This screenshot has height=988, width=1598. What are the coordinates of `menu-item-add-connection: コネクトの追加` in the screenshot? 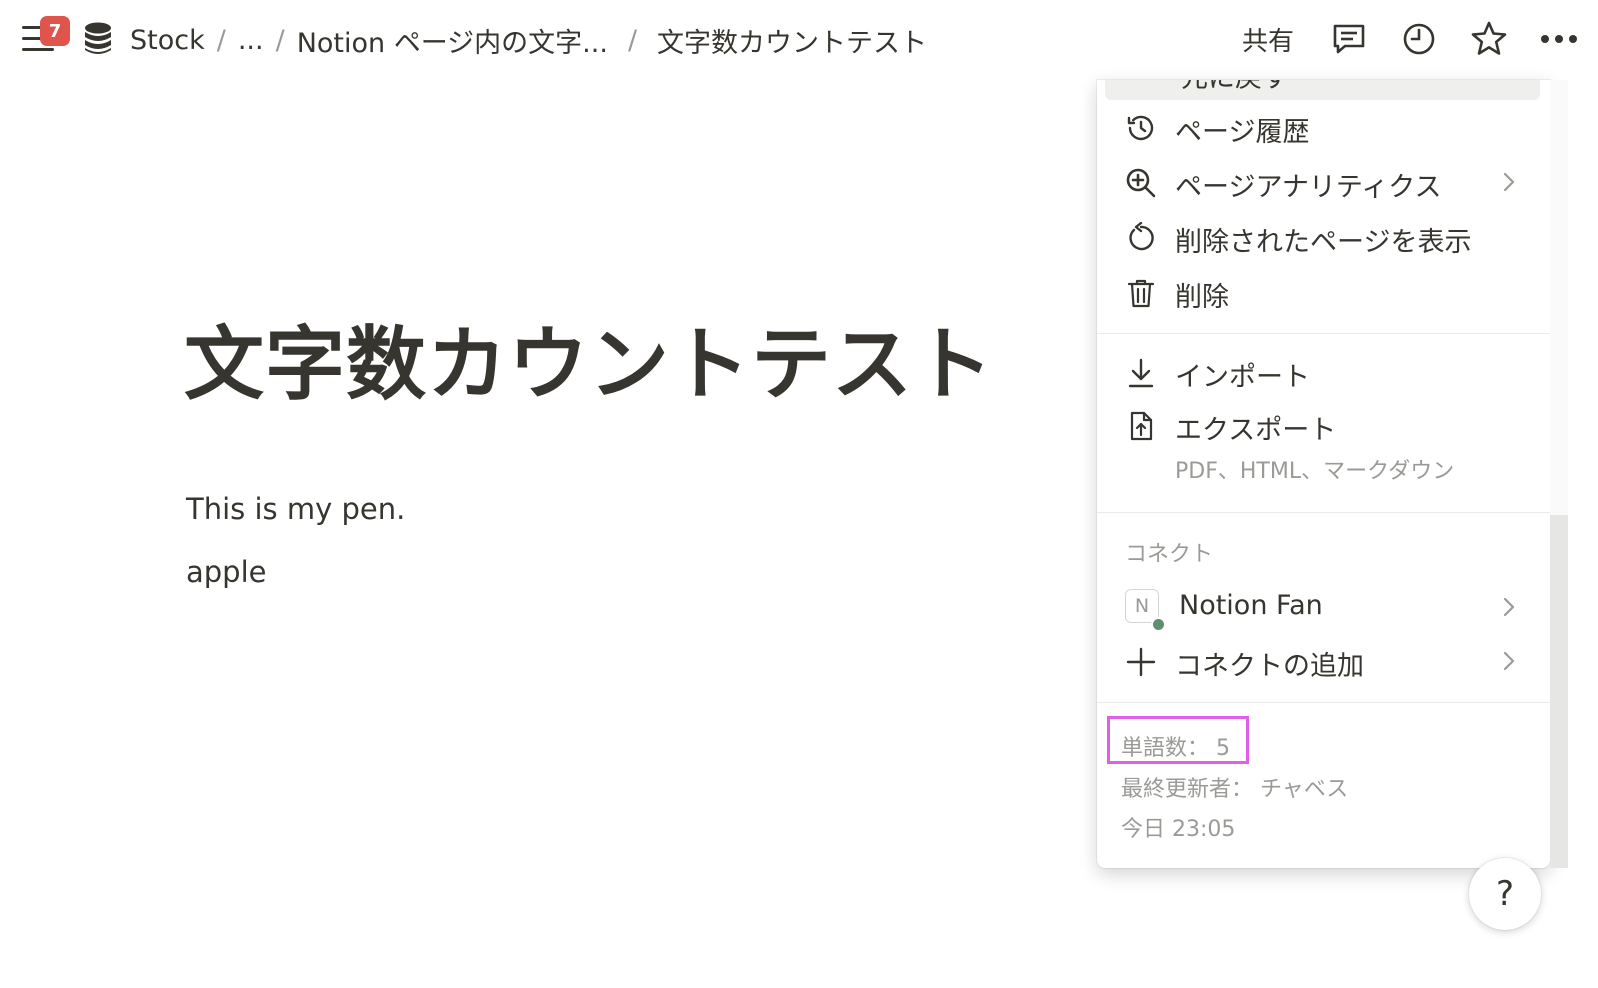 It's located at (1323, 662).